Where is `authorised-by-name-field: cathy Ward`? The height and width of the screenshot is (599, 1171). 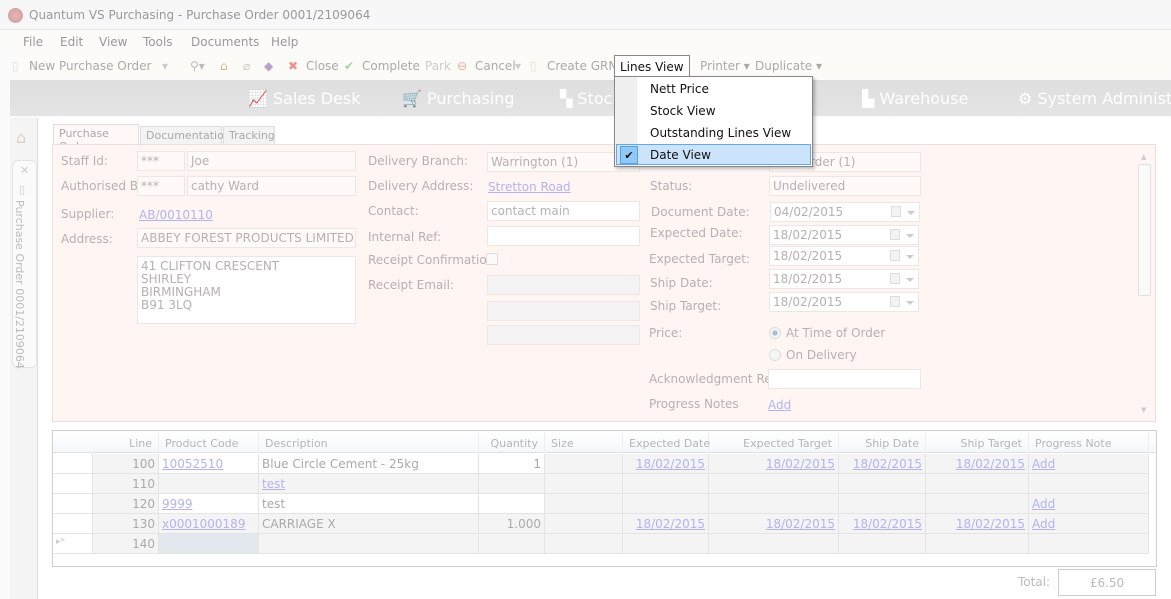 authorised-by-name-field: cathy Ward is located at coordinates (271, 186).